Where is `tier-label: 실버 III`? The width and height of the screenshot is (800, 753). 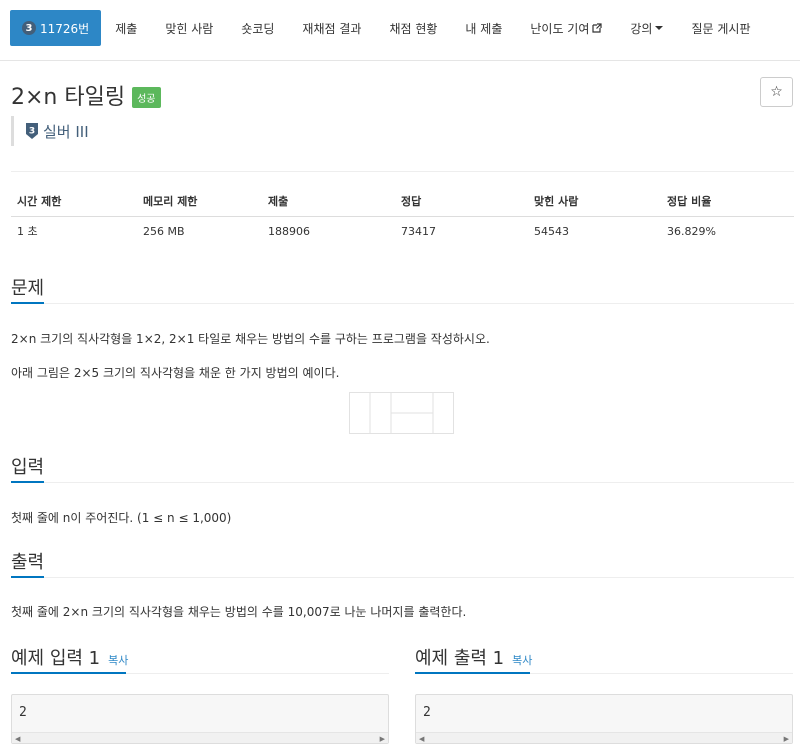
tier-label: 실버 III is located at coordinates (66, 131).